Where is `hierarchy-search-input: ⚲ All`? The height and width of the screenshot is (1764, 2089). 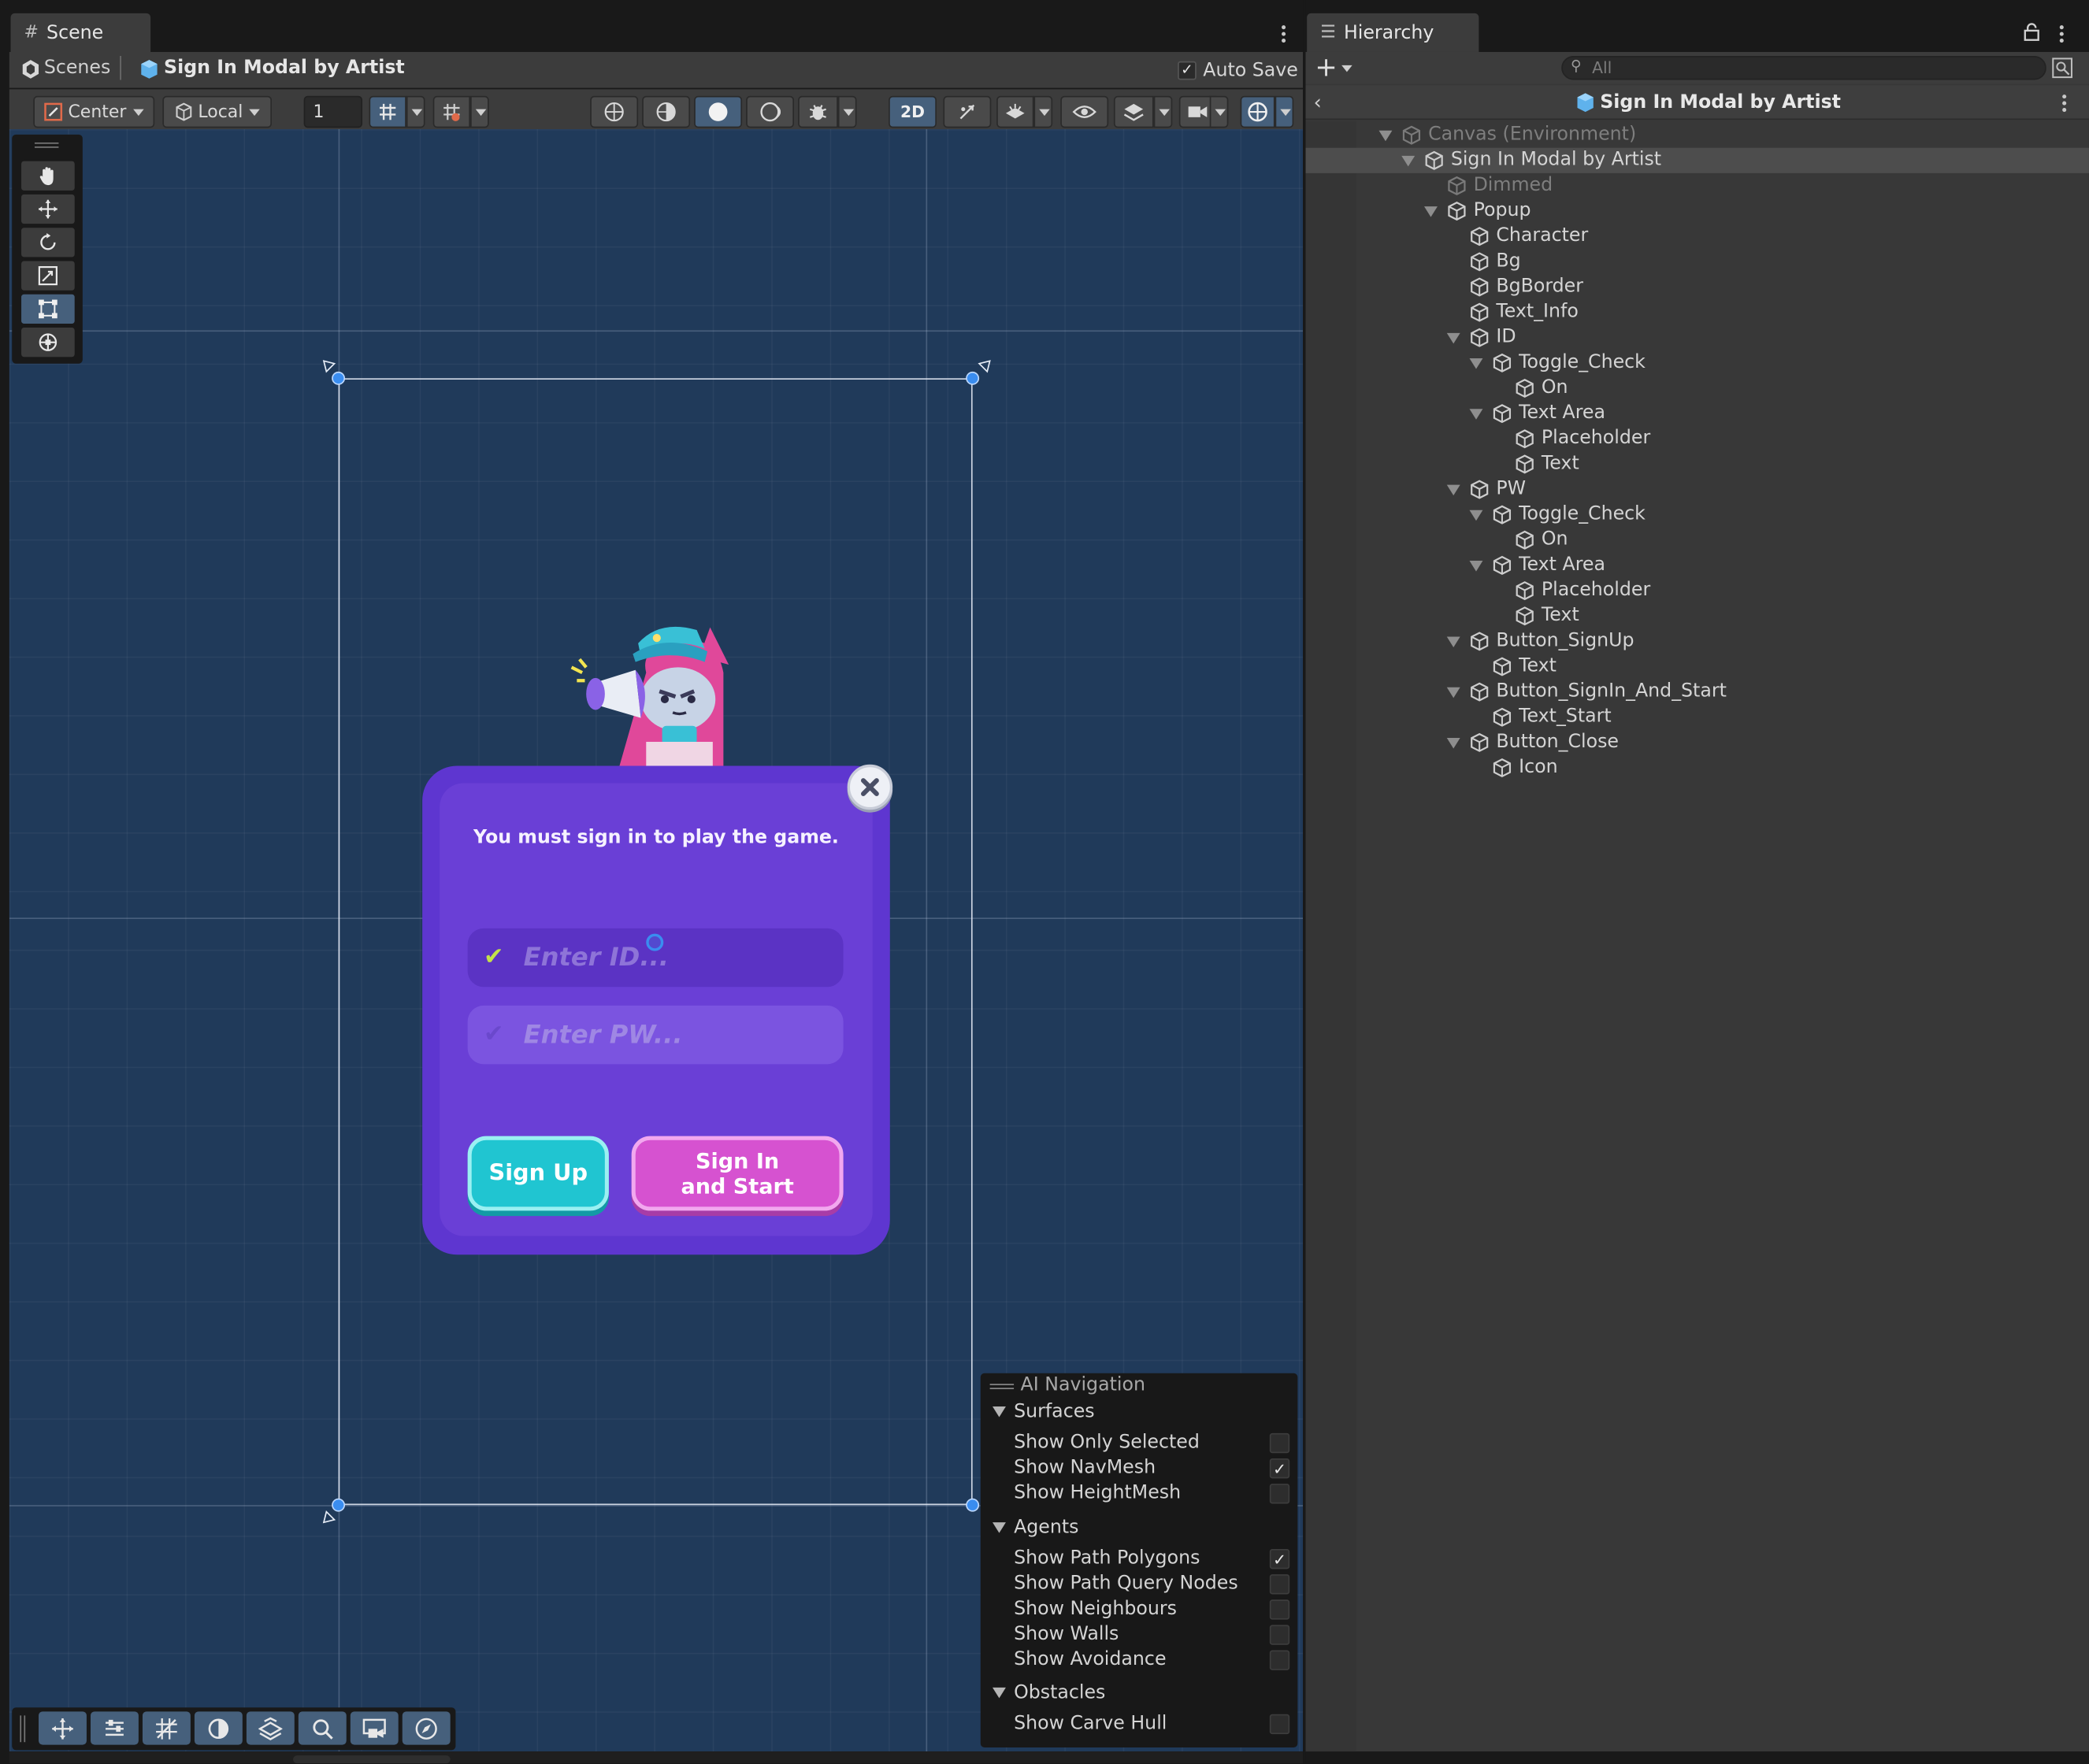 hierarchy-search-input: ⚲ All is located at coordinates (1803, 68).